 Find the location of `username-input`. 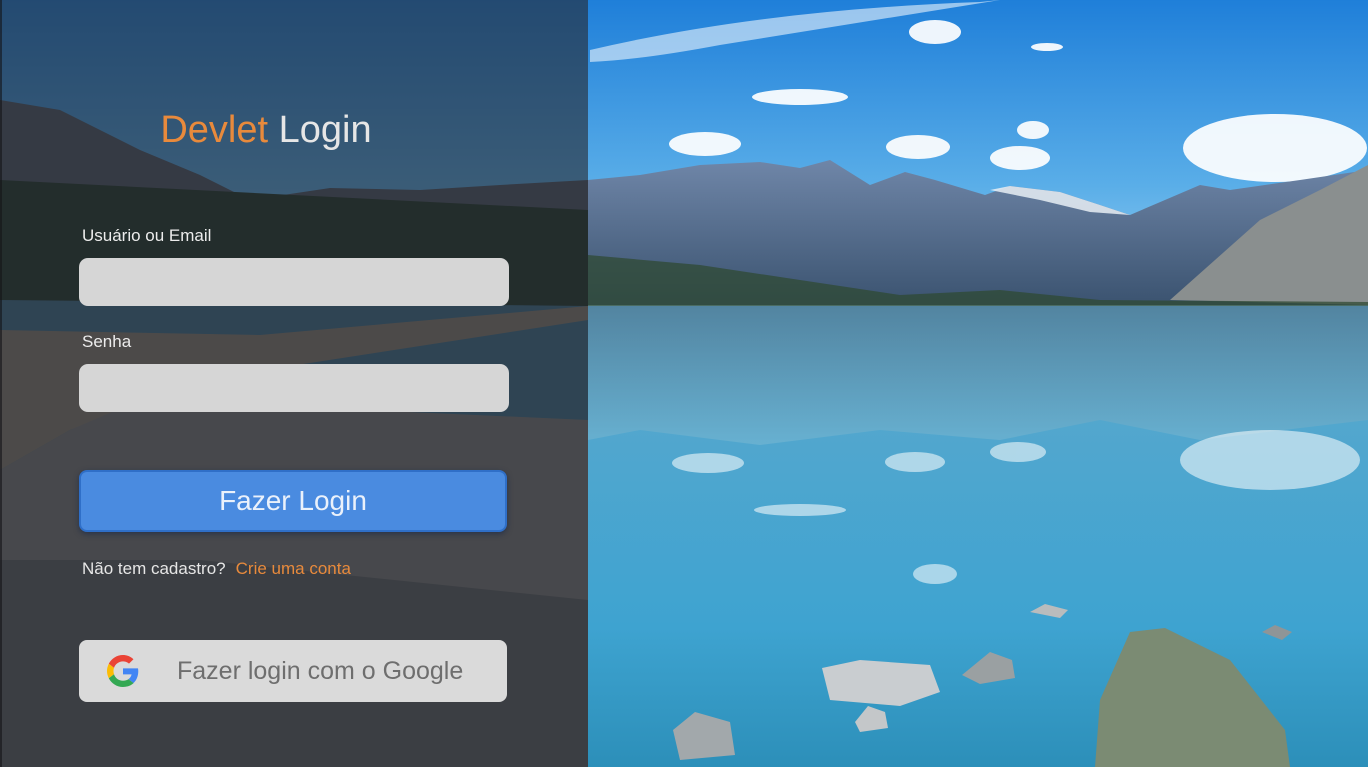

username-input is located at coordinates (294, 282).